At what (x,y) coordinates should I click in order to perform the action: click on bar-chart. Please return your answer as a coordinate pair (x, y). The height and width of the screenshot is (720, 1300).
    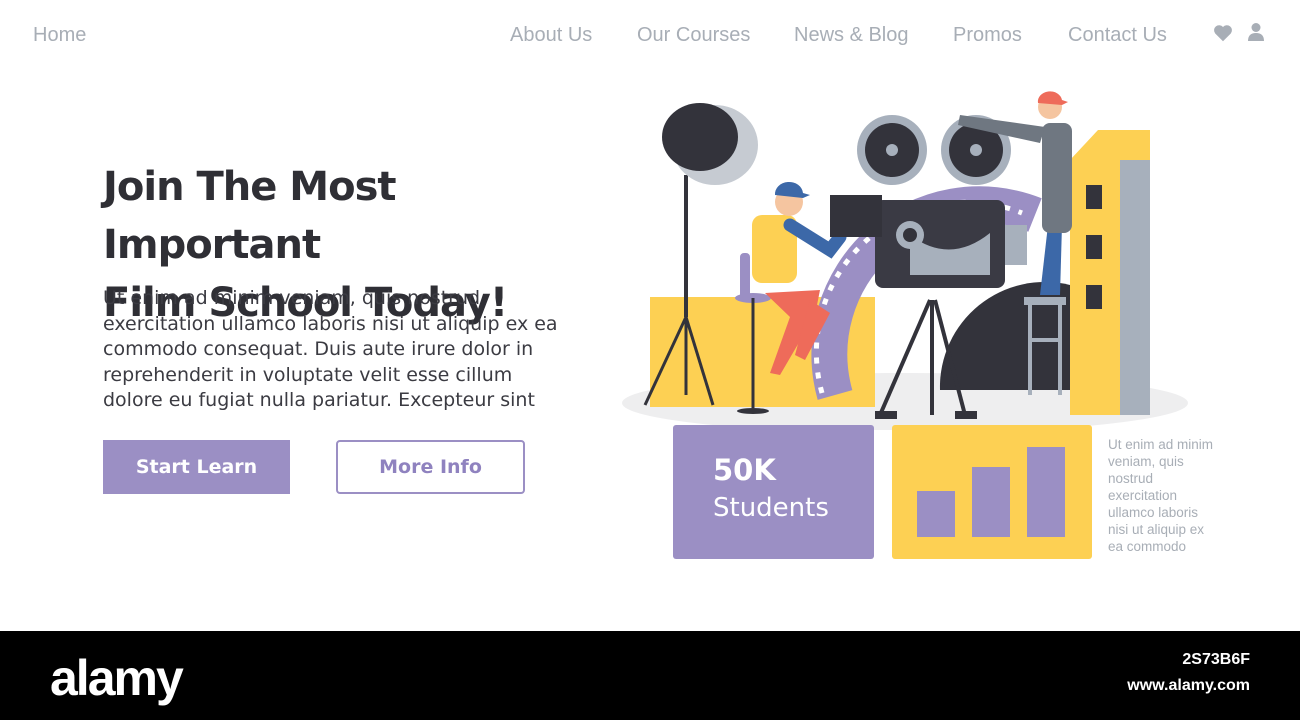
    Looking at the image, I should click on (991, 492).